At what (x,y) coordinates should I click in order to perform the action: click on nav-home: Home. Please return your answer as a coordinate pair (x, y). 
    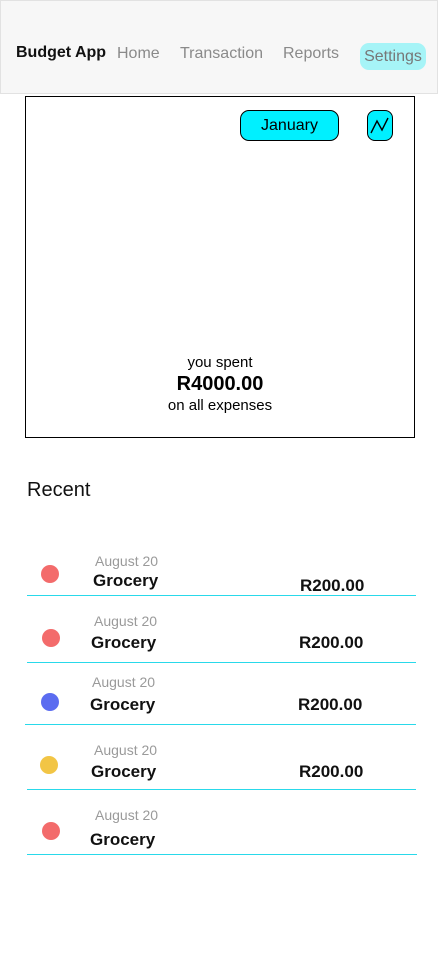
    Looking at the image, I should click on (138, 54).